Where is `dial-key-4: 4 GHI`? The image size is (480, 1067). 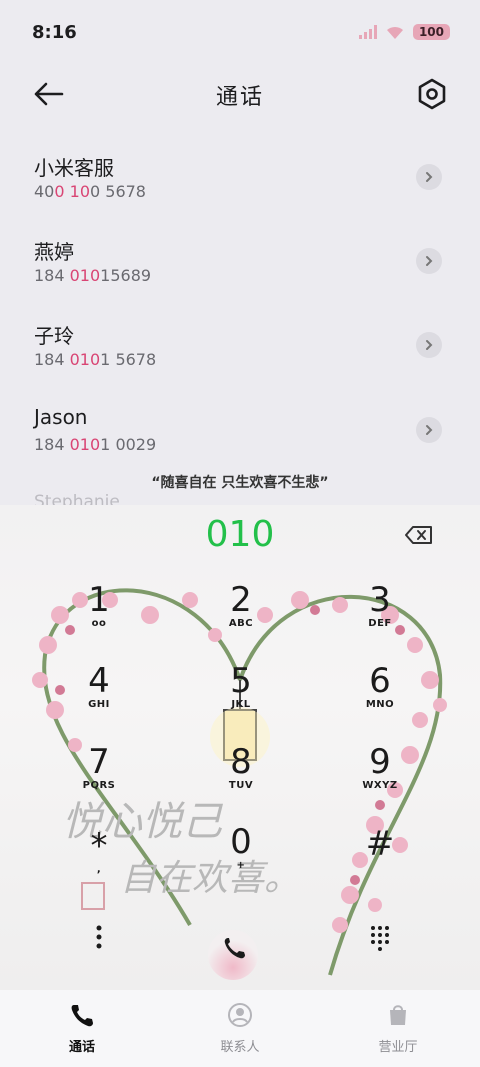 dial-key-4: 4 GHI is located at coordinates (99, 693).